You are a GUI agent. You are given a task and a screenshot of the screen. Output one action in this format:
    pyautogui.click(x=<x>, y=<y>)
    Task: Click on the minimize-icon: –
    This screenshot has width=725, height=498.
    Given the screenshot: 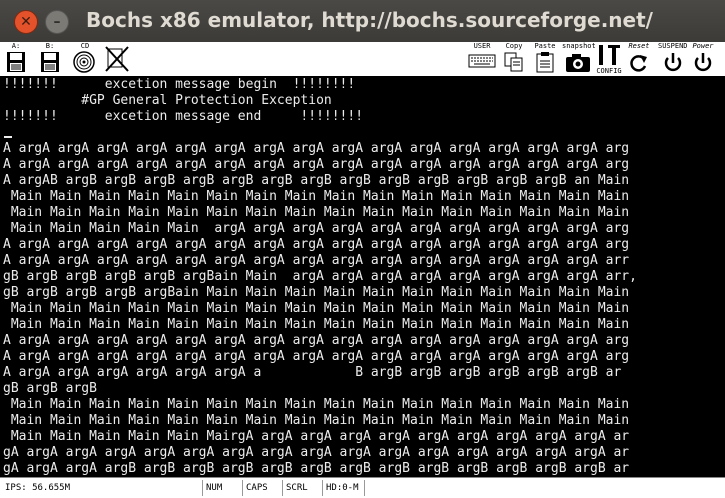 What is the action you would take?
    pyautogui.click(x=57, y=22)
    